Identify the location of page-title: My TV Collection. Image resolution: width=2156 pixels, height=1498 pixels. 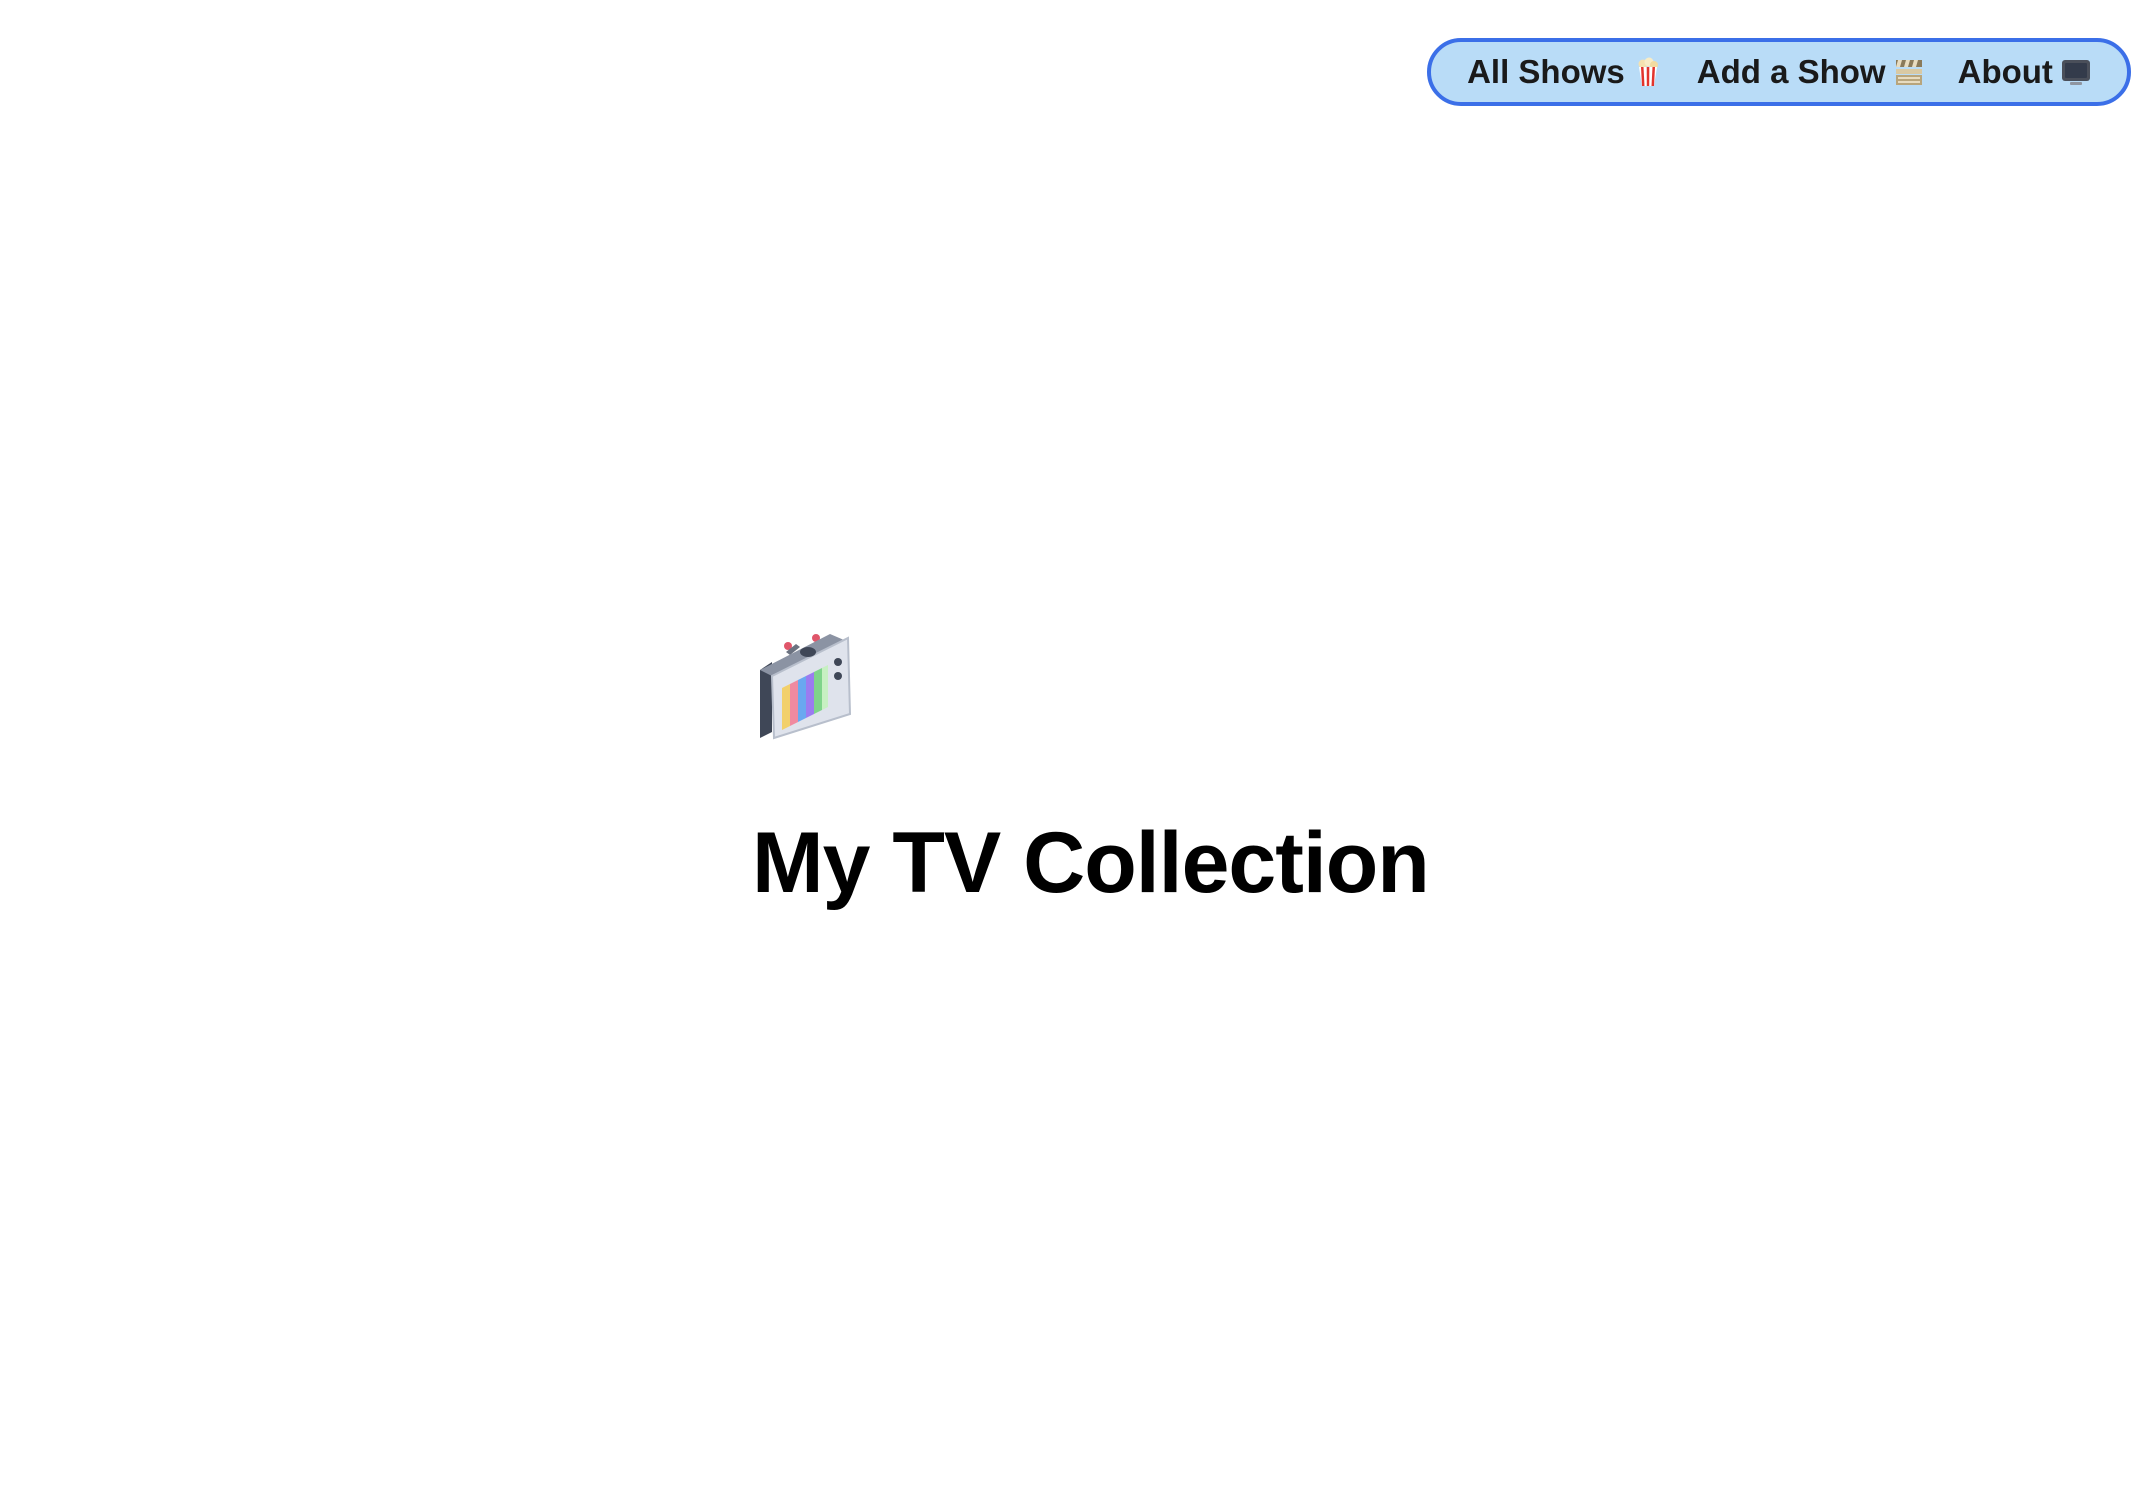
(1091, 863).